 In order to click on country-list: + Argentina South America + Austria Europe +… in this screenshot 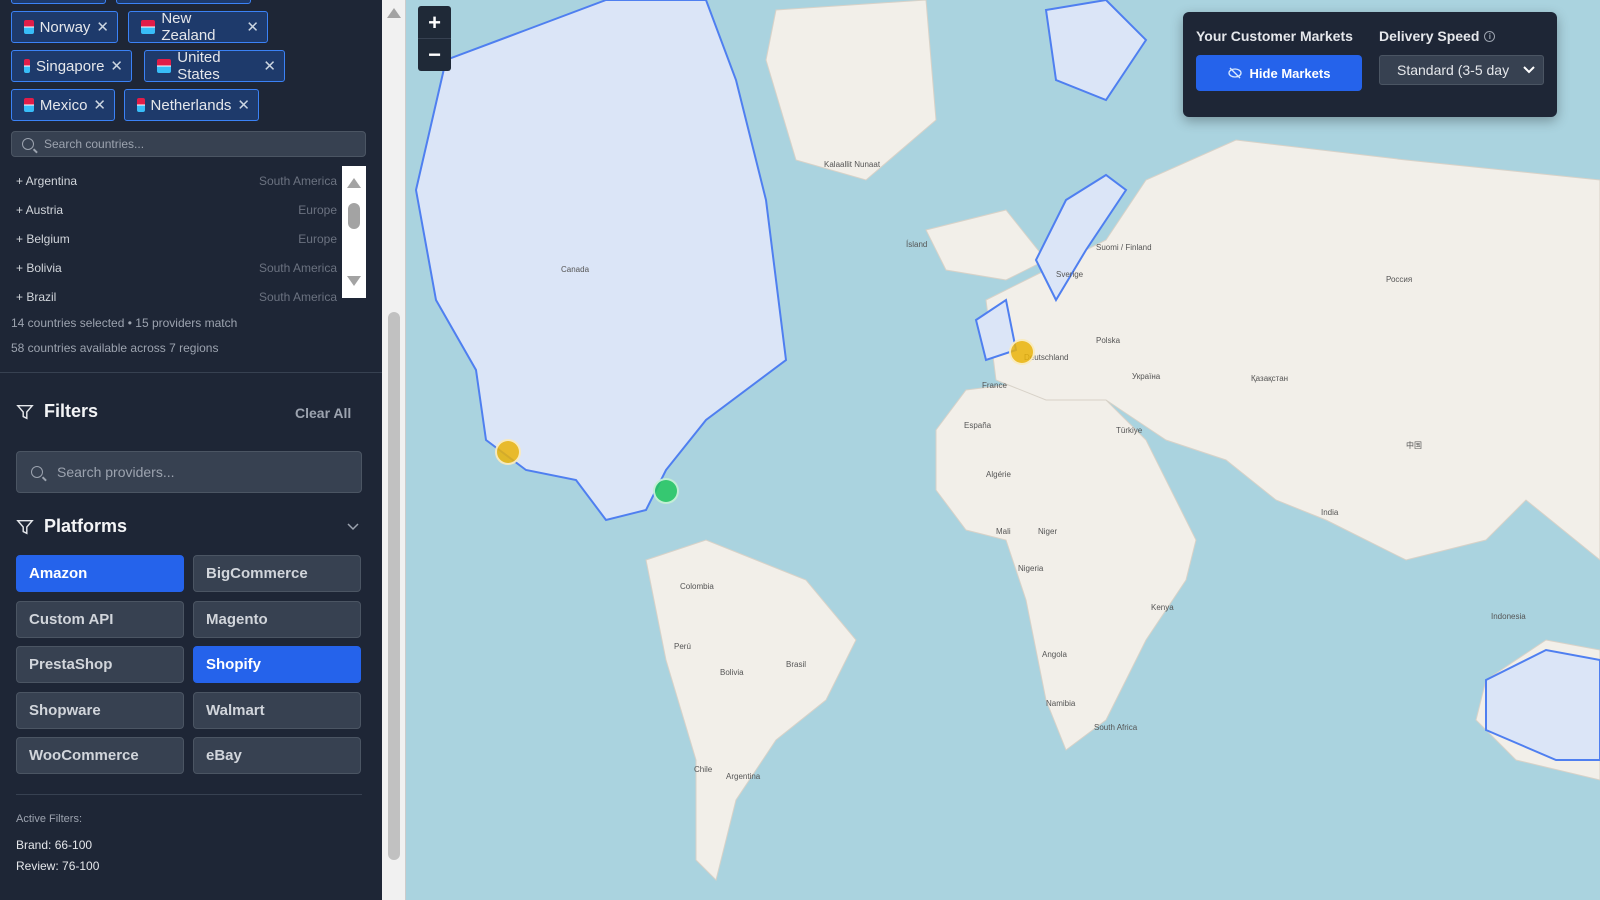, I will do `click(176, 235)`.